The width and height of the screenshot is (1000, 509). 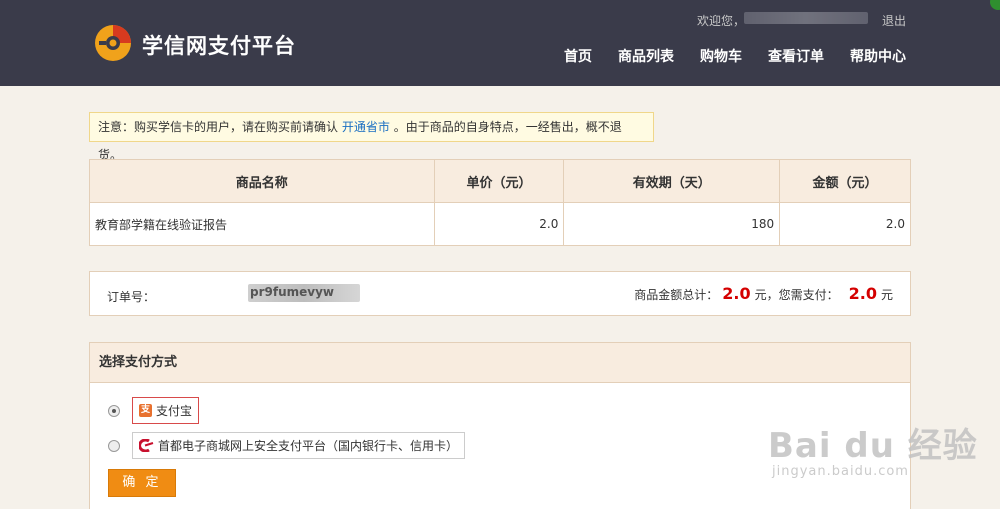 I want to click on payment-option-alipay: 支 支付宝, so click(x=154, y=410).